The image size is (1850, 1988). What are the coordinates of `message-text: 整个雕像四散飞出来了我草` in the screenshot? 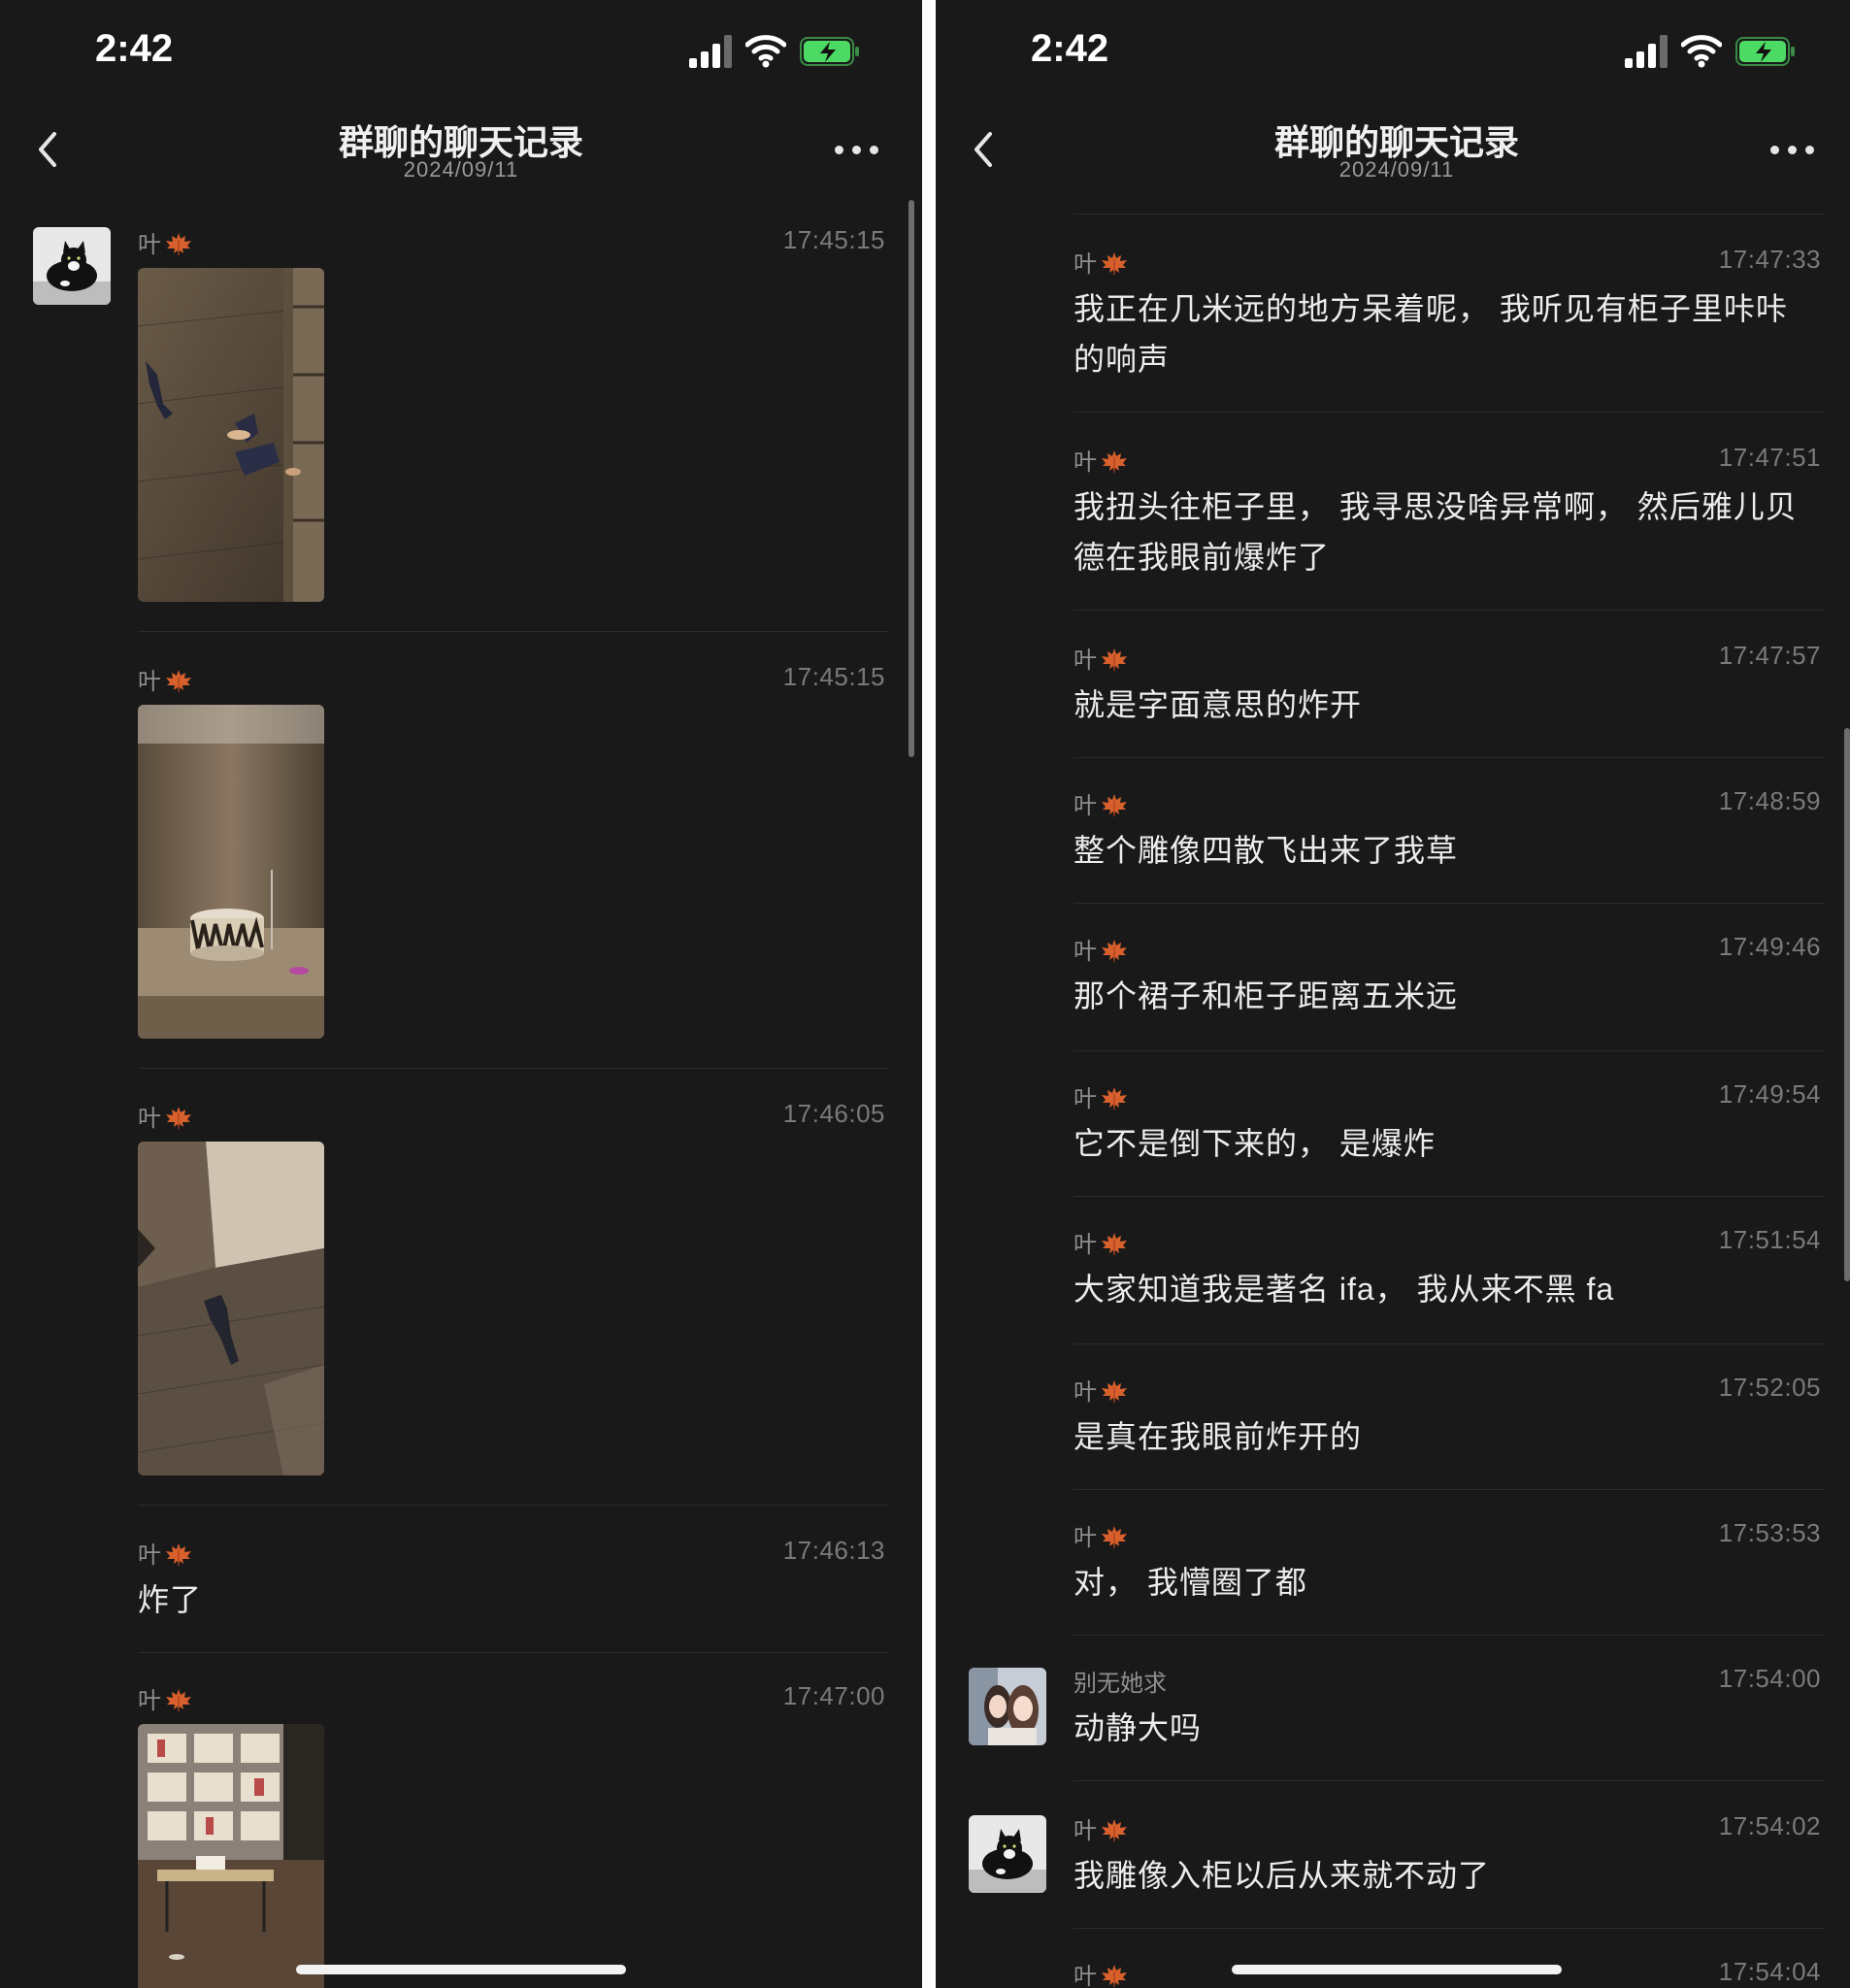 It's located at (1266, 851).